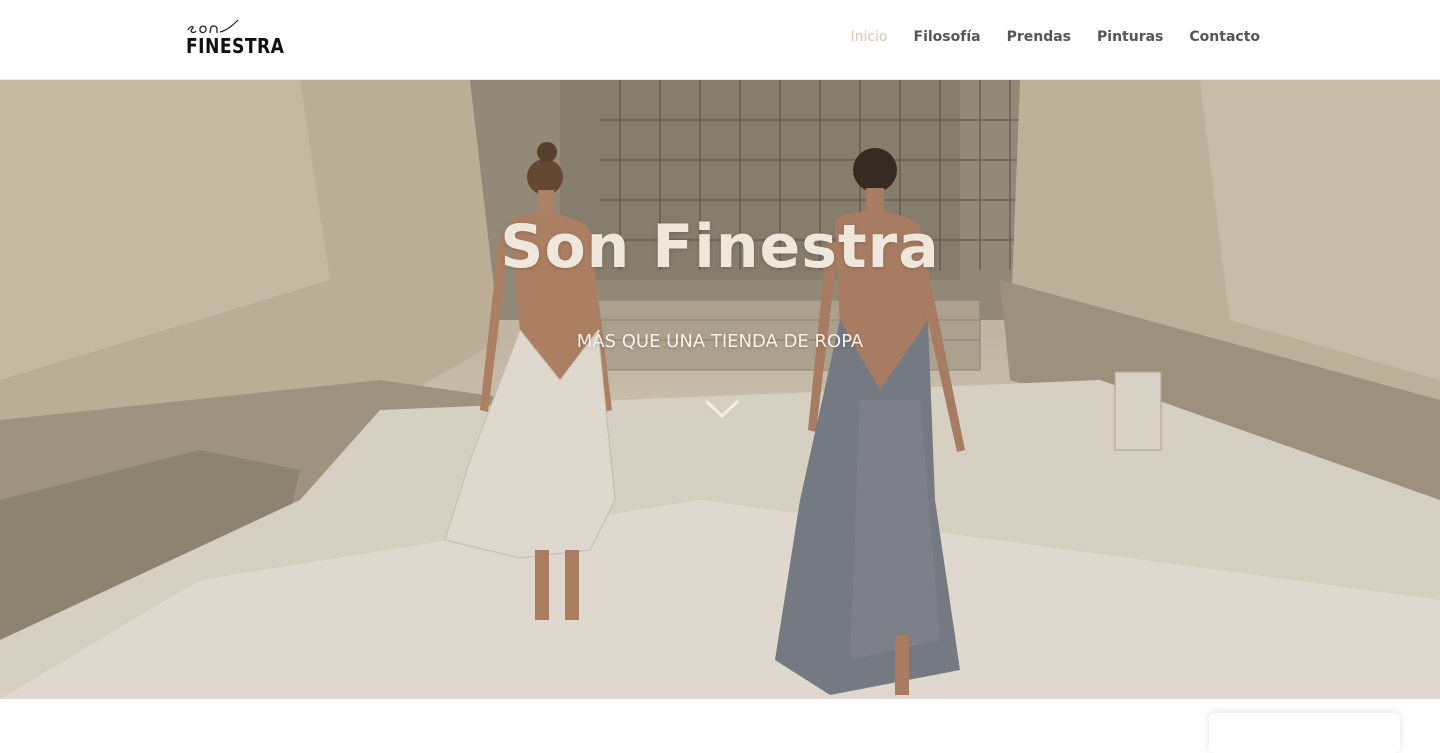  I want to click on site-logo: FINESTRA, so click(236, 39).